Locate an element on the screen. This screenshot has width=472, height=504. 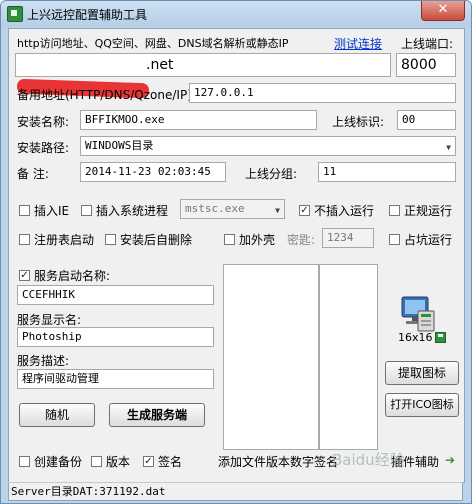
install-name-input: BFFIKMOO.exe is located at coordinates (198, 120).